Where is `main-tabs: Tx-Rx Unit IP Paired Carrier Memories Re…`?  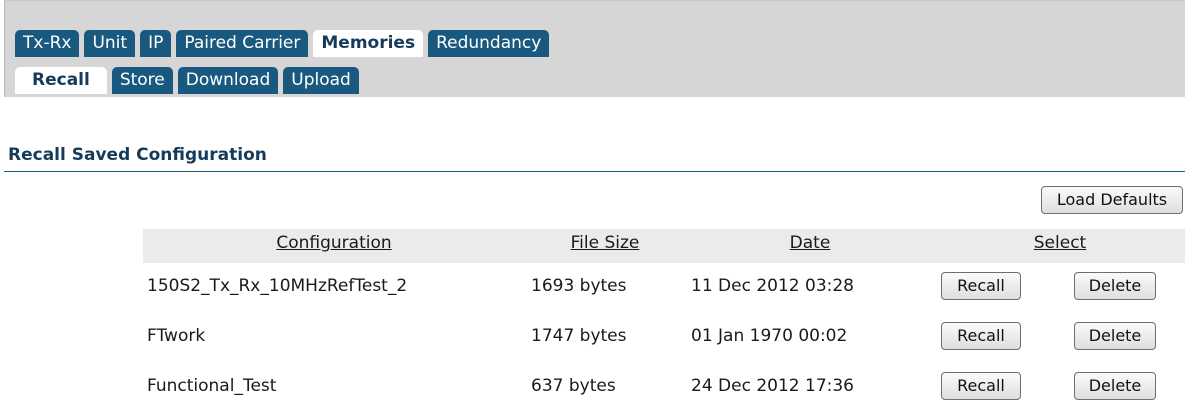 main-tabs: Tx-Rx Unit IP Paired Carrier Memories Re… is located at coordinates (284, 43).